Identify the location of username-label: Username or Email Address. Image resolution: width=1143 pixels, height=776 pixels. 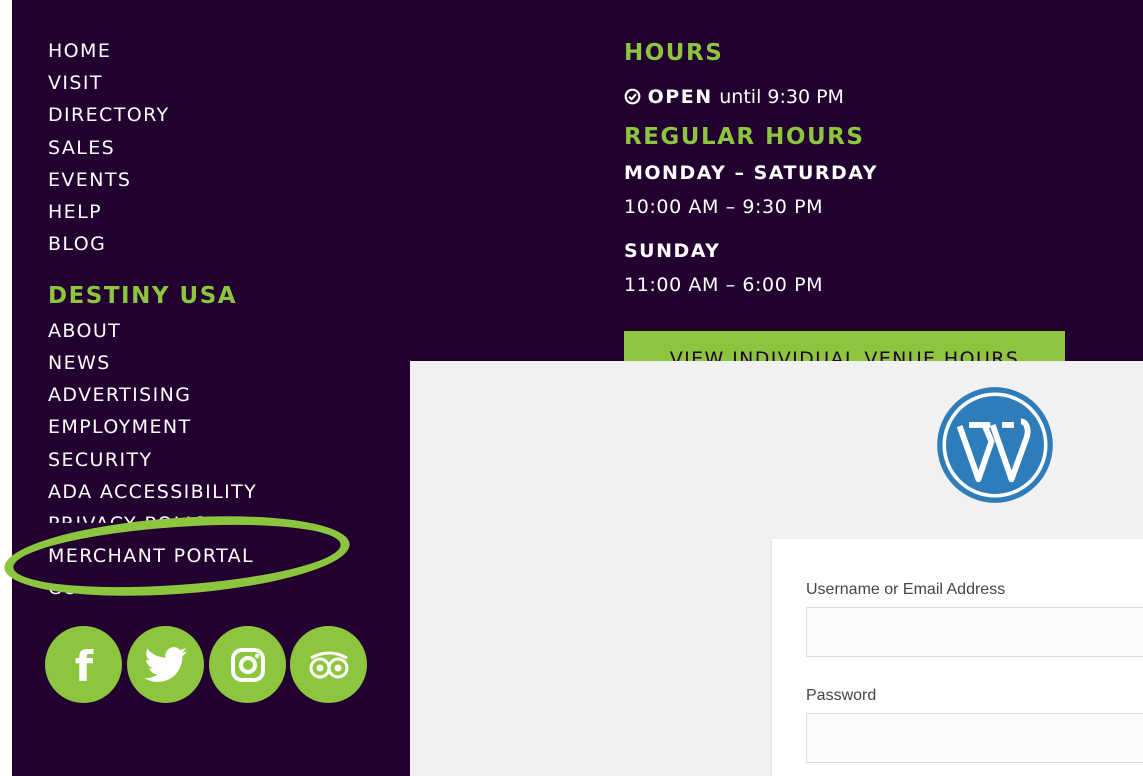
(906, 589).